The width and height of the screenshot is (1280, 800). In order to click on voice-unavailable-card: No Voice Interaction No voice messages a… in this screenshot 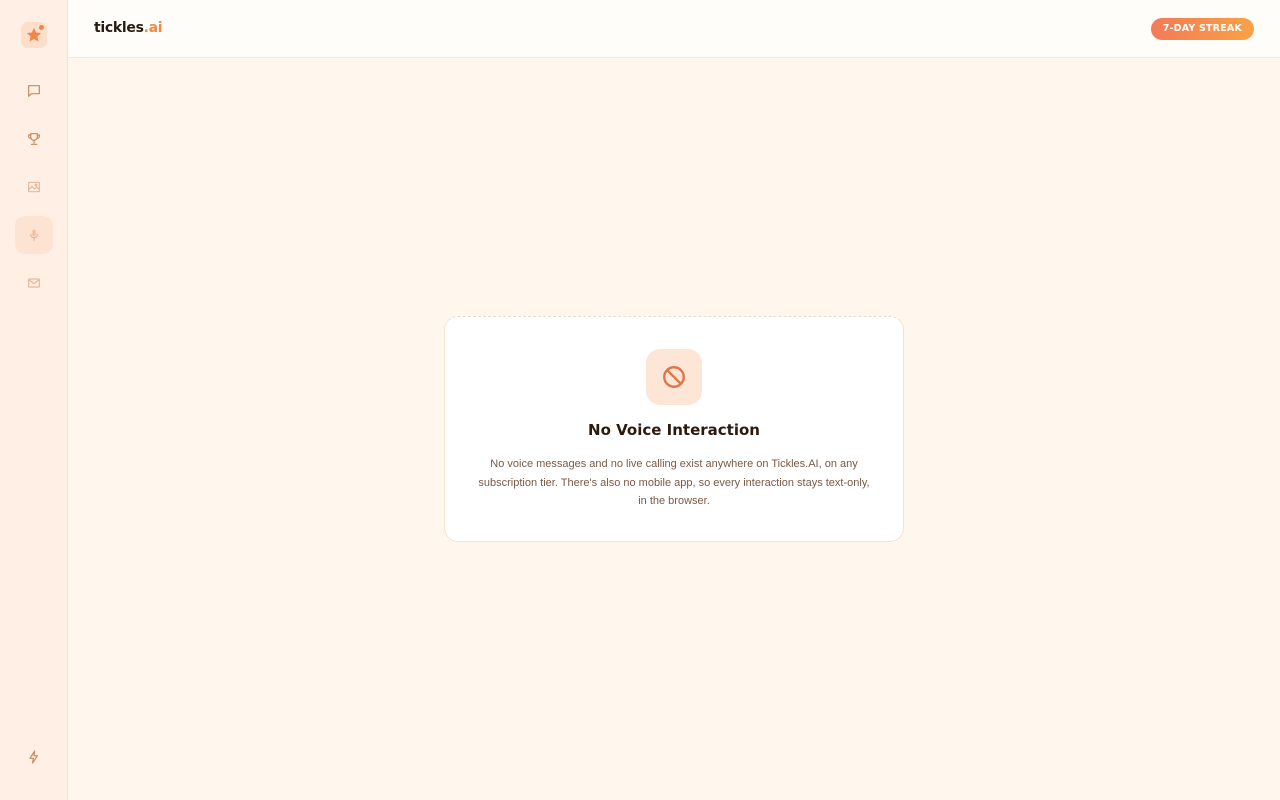, I will do `click(674, 429)`.